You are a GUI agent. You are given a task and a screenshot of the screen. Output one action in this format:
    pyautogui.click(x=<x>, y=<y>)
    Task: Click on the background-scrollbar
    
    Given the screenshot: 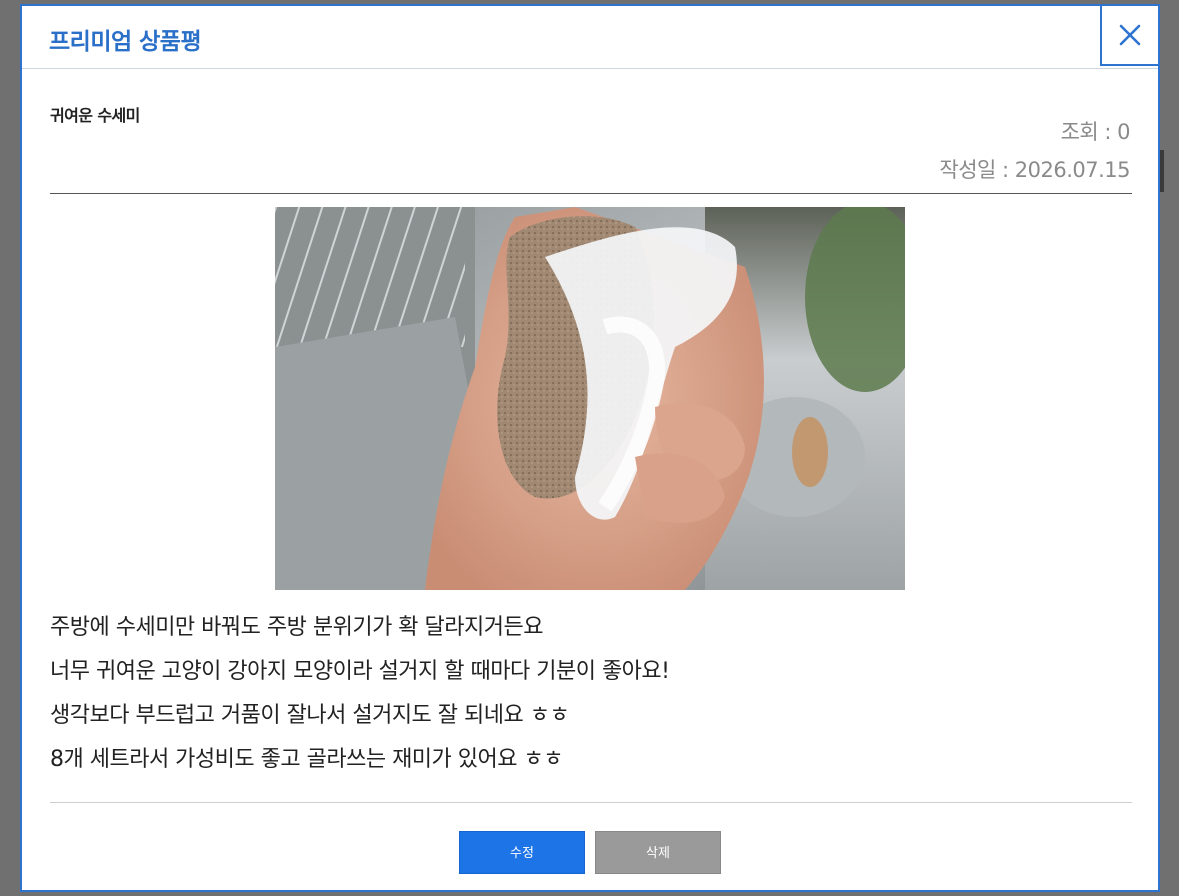 What is the action you would take?
    pyautogui.click(x=1162, y=171)
    